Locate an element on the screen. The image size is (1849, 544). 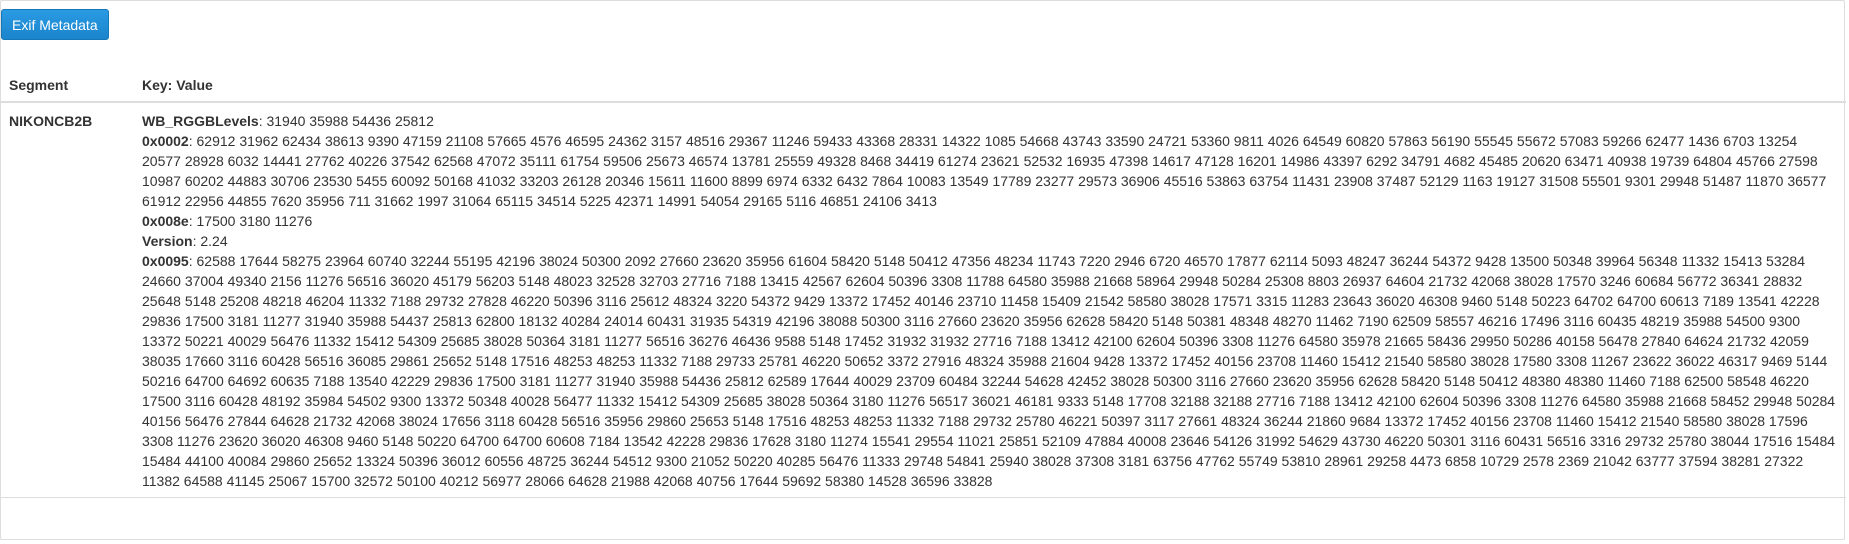
kv-key: 0x0095 is located at coordinates (165, 261).